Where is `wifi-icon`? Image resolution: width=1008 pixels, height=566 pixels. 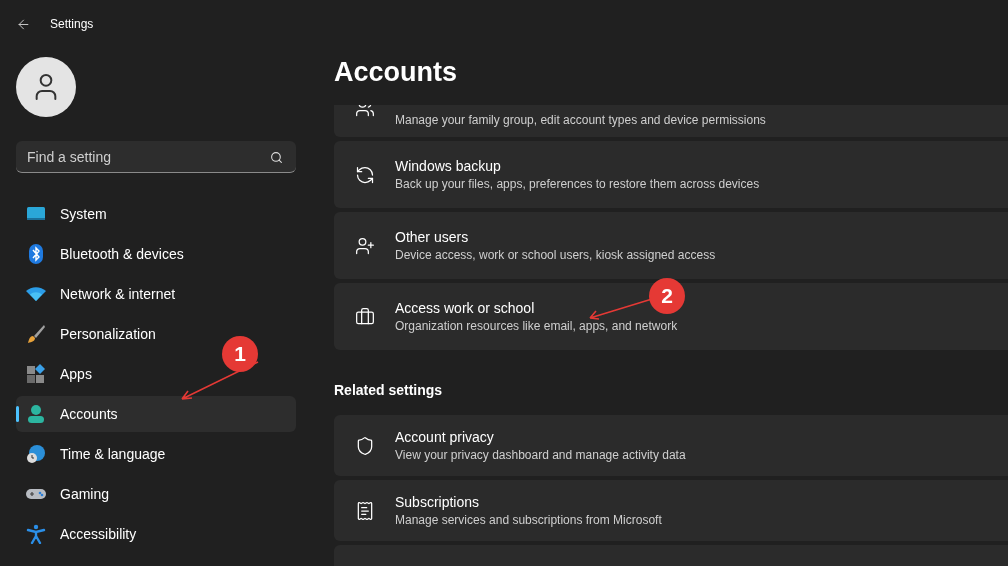
wifi-icon is located at coordinates (36, 294).